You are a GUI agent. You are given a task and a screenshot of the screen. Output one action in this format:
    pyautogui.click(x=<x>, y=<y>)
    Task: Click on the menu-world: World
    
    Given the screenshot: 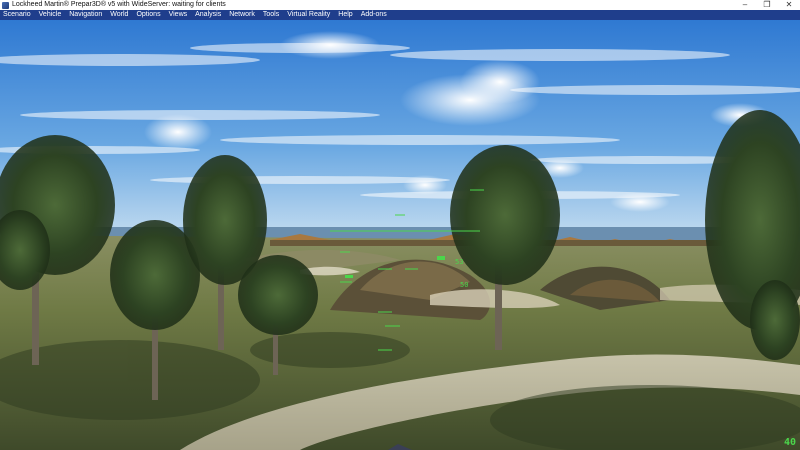 What is the action you would take?
    pyautogui.click(x=119, y=15)
    